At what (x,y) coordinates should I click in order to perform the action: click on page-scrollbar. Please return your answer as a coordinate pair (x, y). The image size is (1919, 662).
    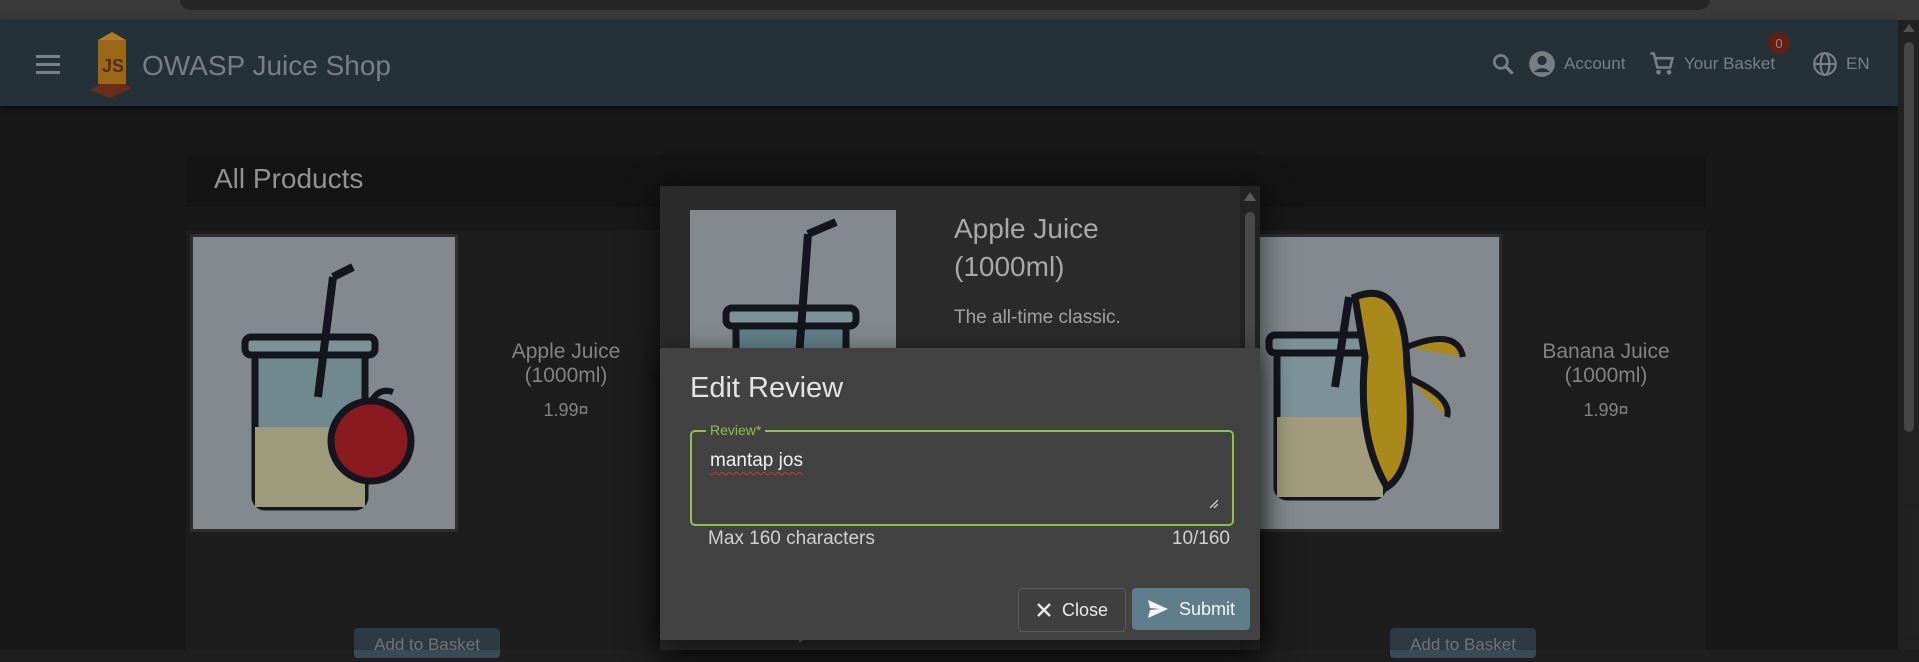
    Looking at the image, I should click on (1908, 335).